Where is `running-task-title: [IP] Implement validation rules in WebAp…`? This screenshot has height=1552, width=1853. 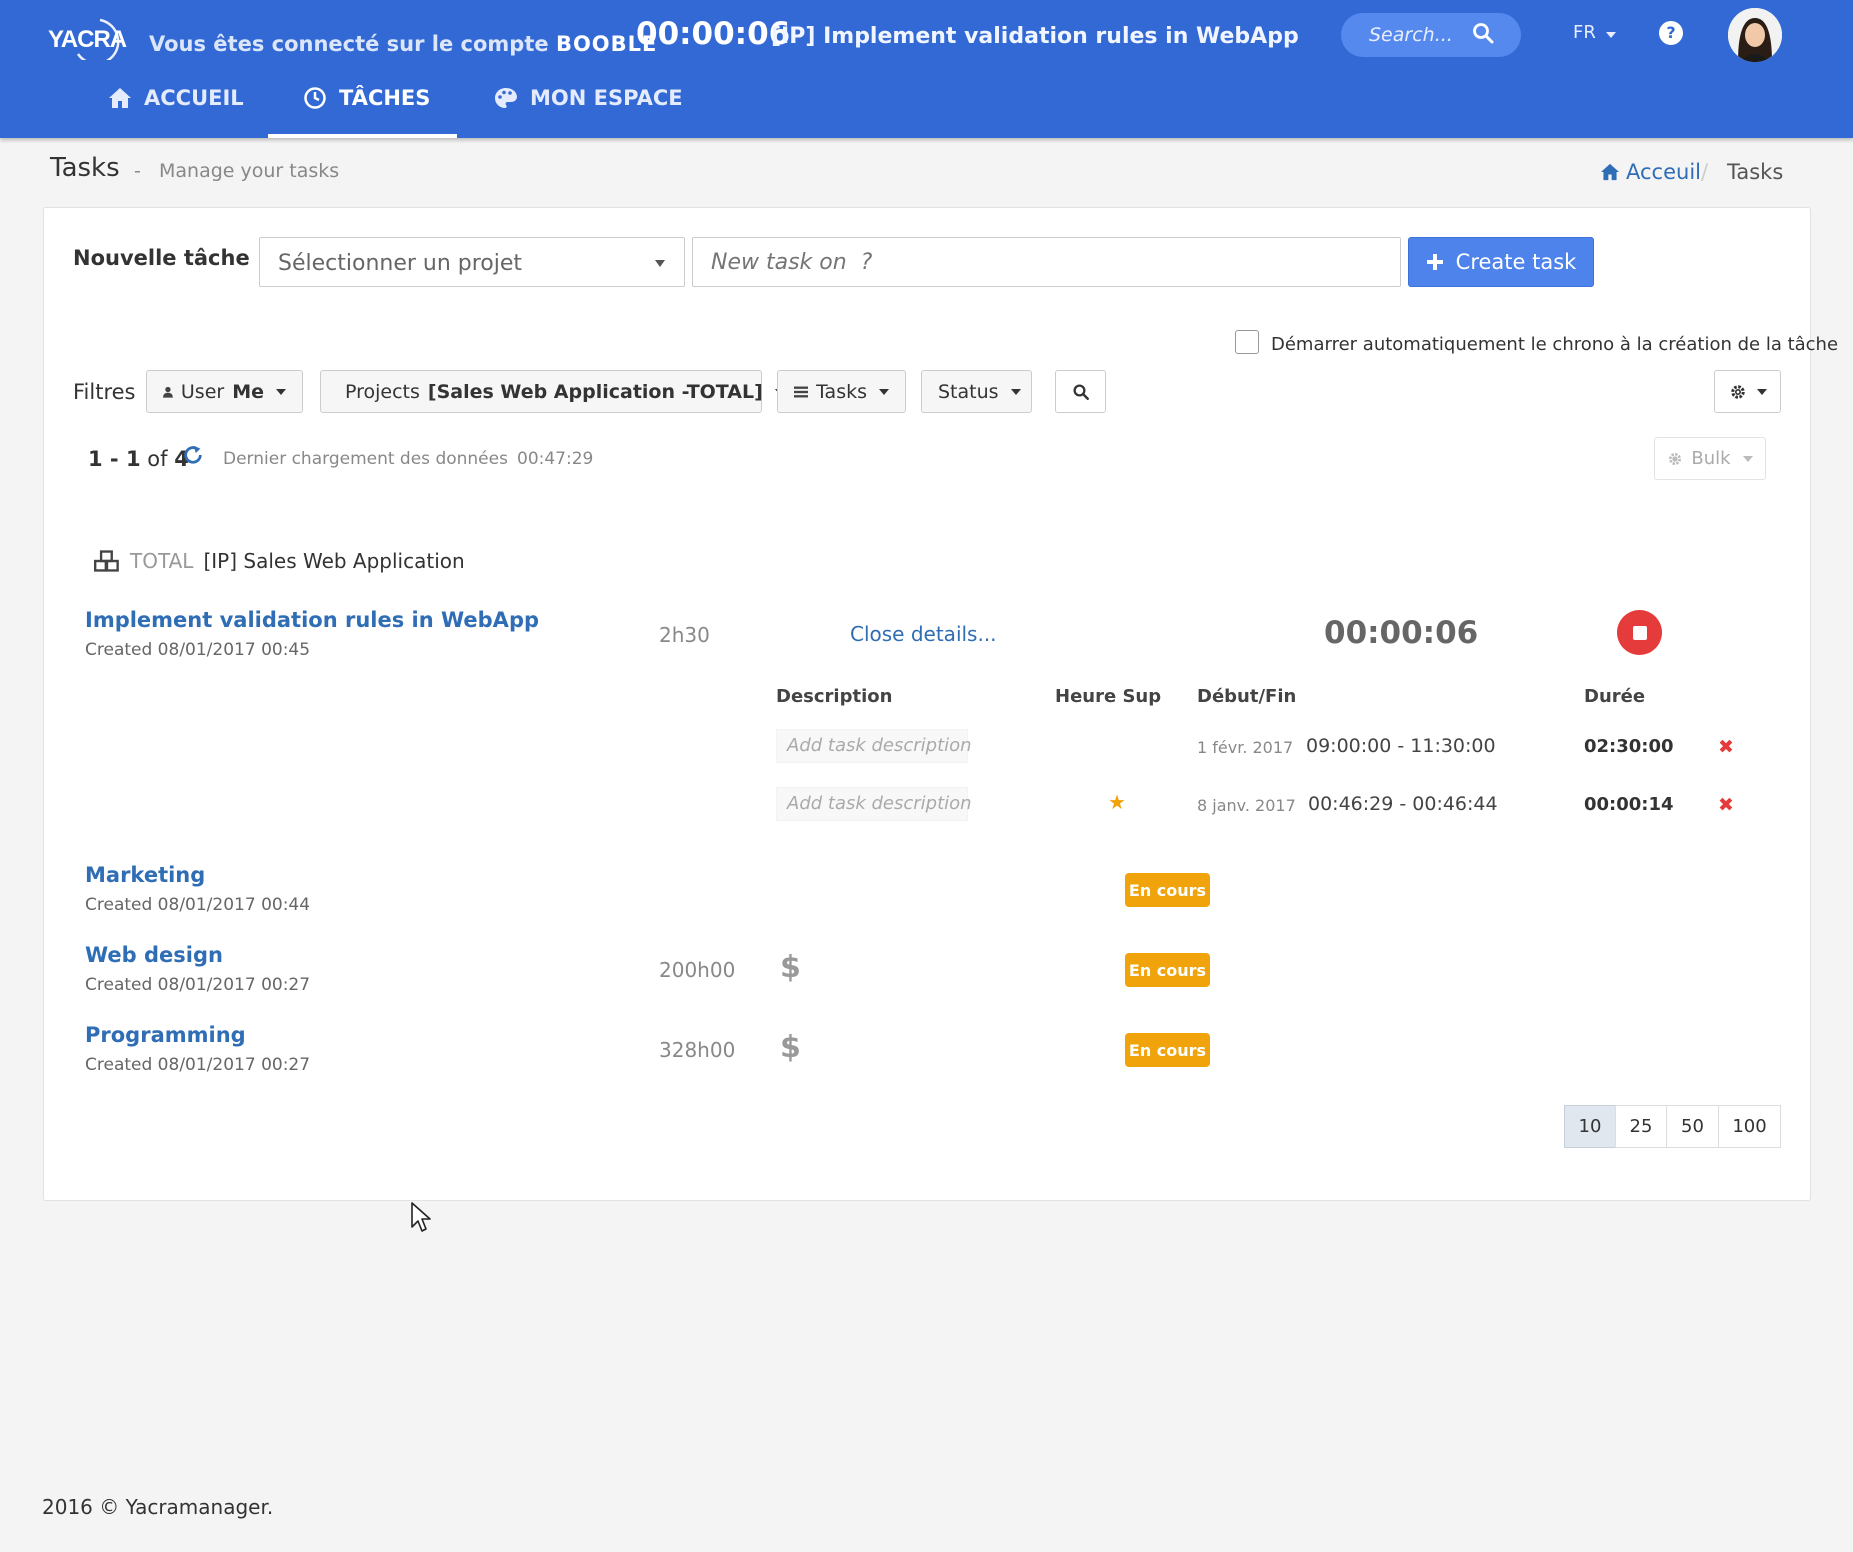
running-task-title: [IP] Implement validation rules in WebAp… is located at coordinates (1035, 36).